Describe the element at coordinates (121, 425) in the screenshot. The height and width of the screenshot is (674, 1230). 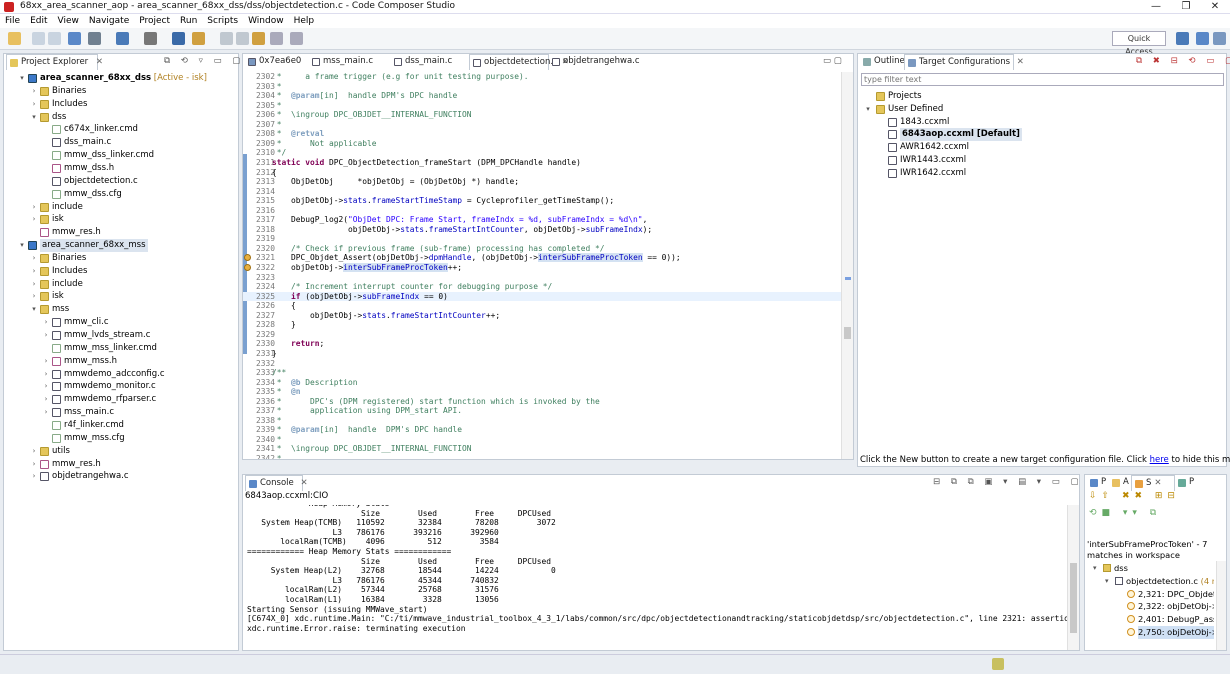
I see `tree-item: r4f_linker.cmd` at that location.